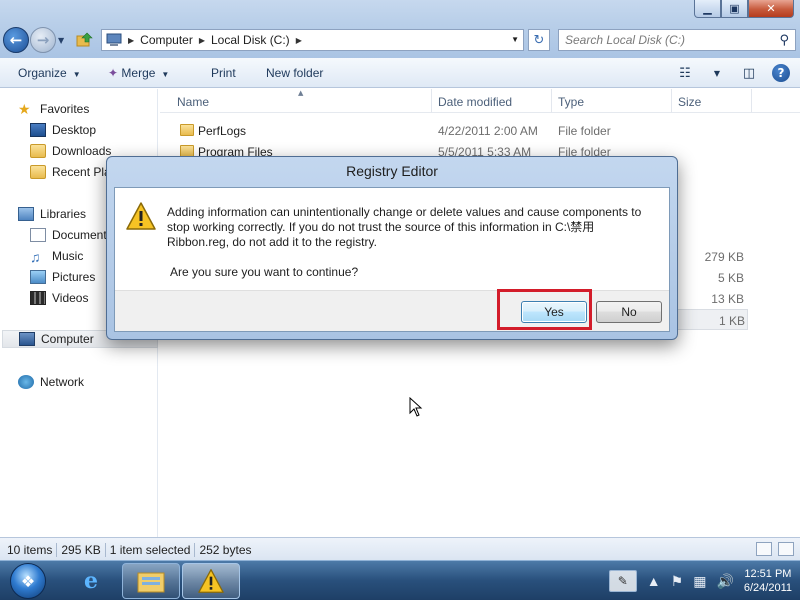  I want to click on nav-documents: Document, so click(68, 235).